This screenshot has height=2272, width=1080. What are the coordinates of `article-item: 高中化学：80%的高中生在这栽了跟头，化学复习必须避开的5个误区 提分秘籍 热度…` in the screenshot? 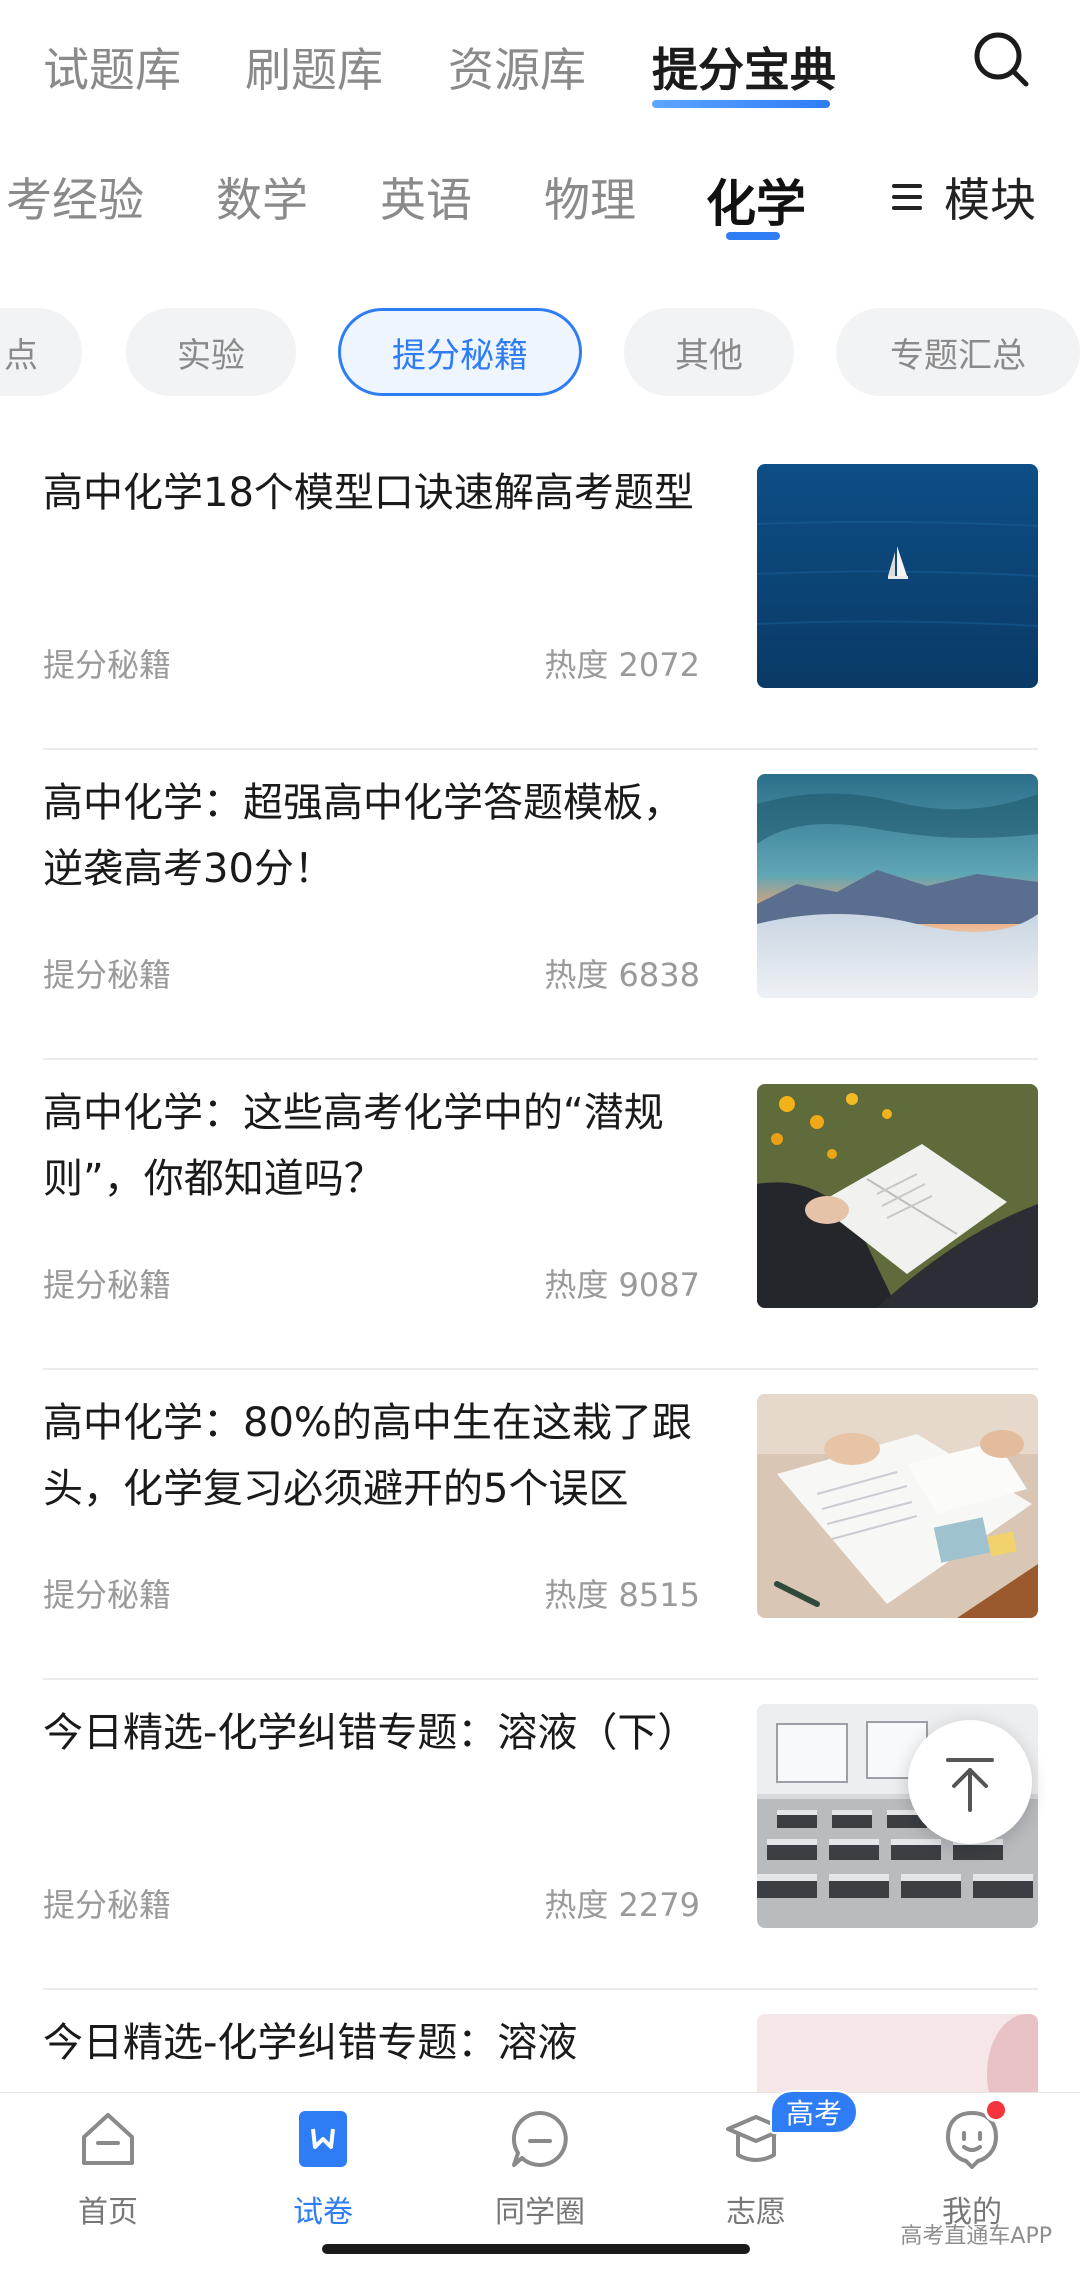 It's located at (540, 1525).